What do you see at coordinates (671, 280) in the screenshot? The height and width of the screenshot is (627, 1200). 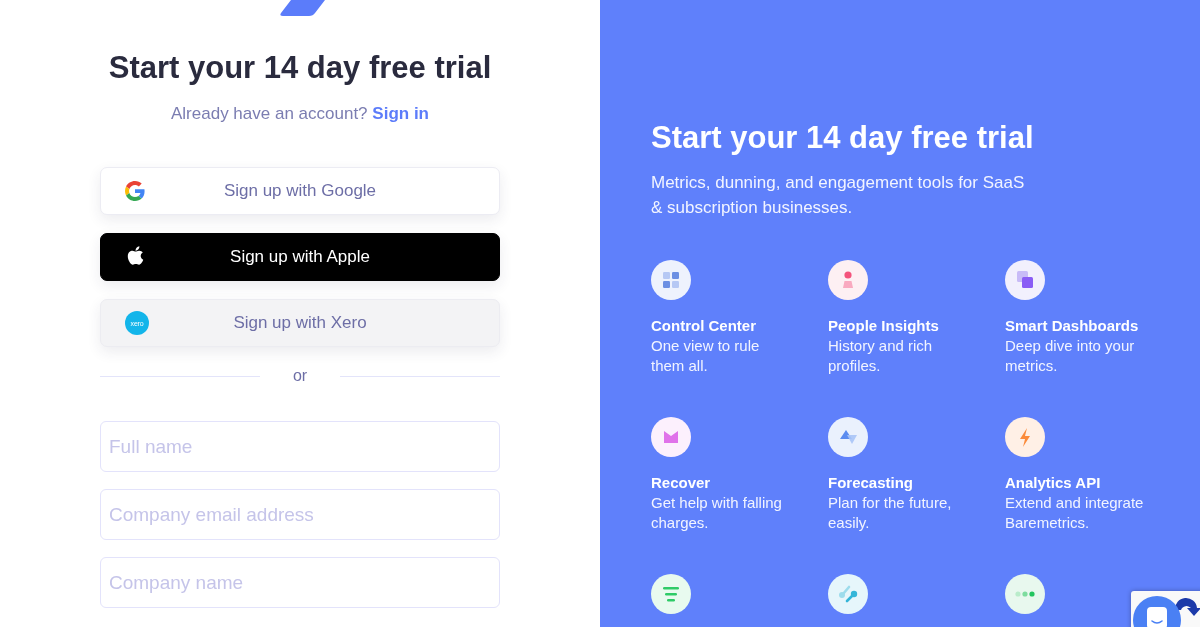 I see `grid-icon` at bounding box center [671, 280].